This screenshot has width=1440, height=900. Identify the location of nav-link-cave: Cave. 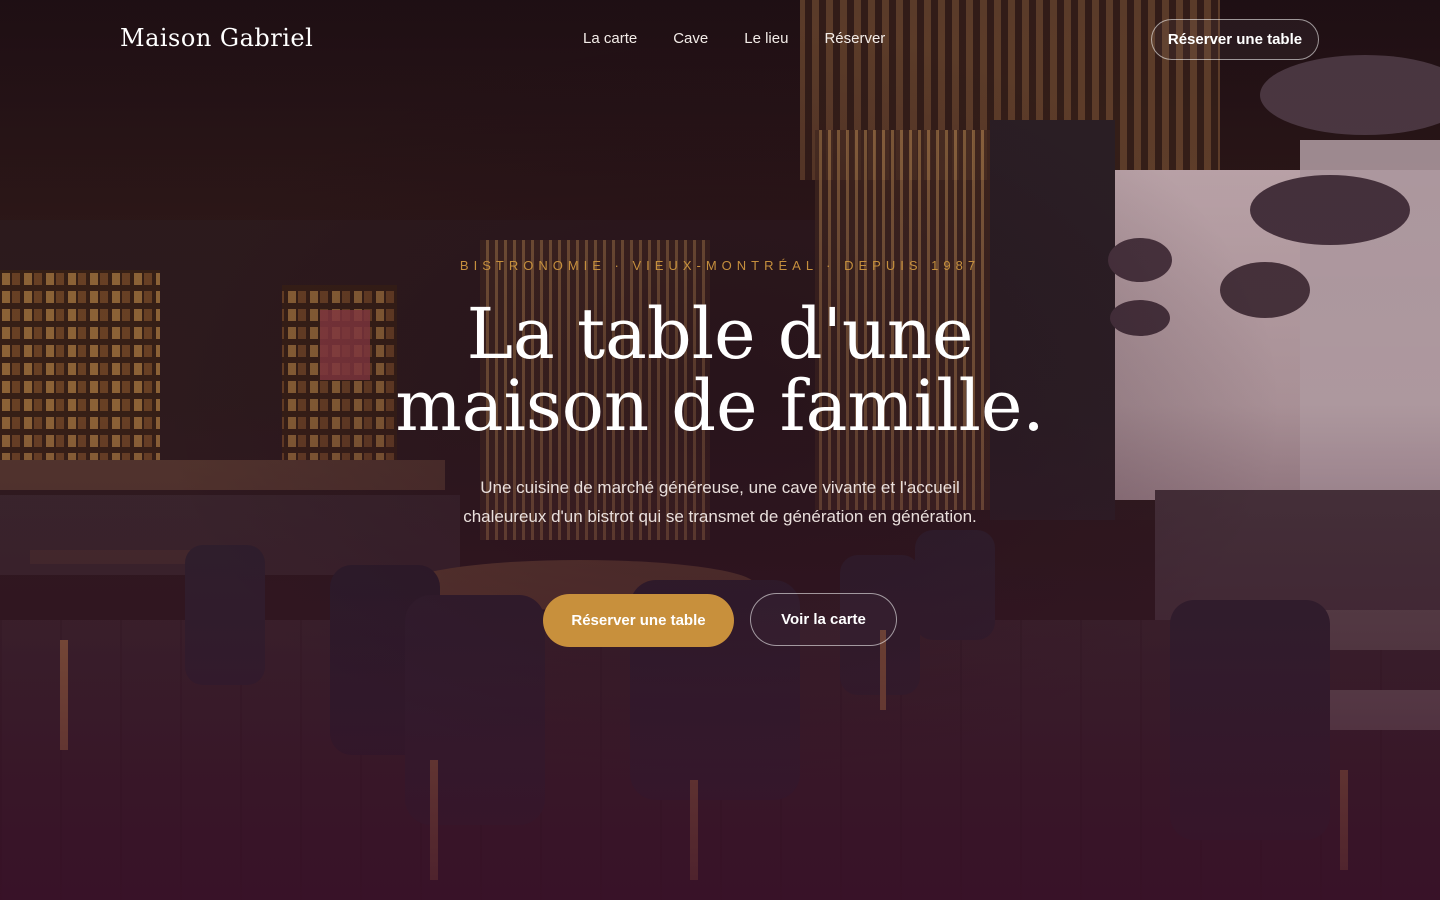
(690, 38).